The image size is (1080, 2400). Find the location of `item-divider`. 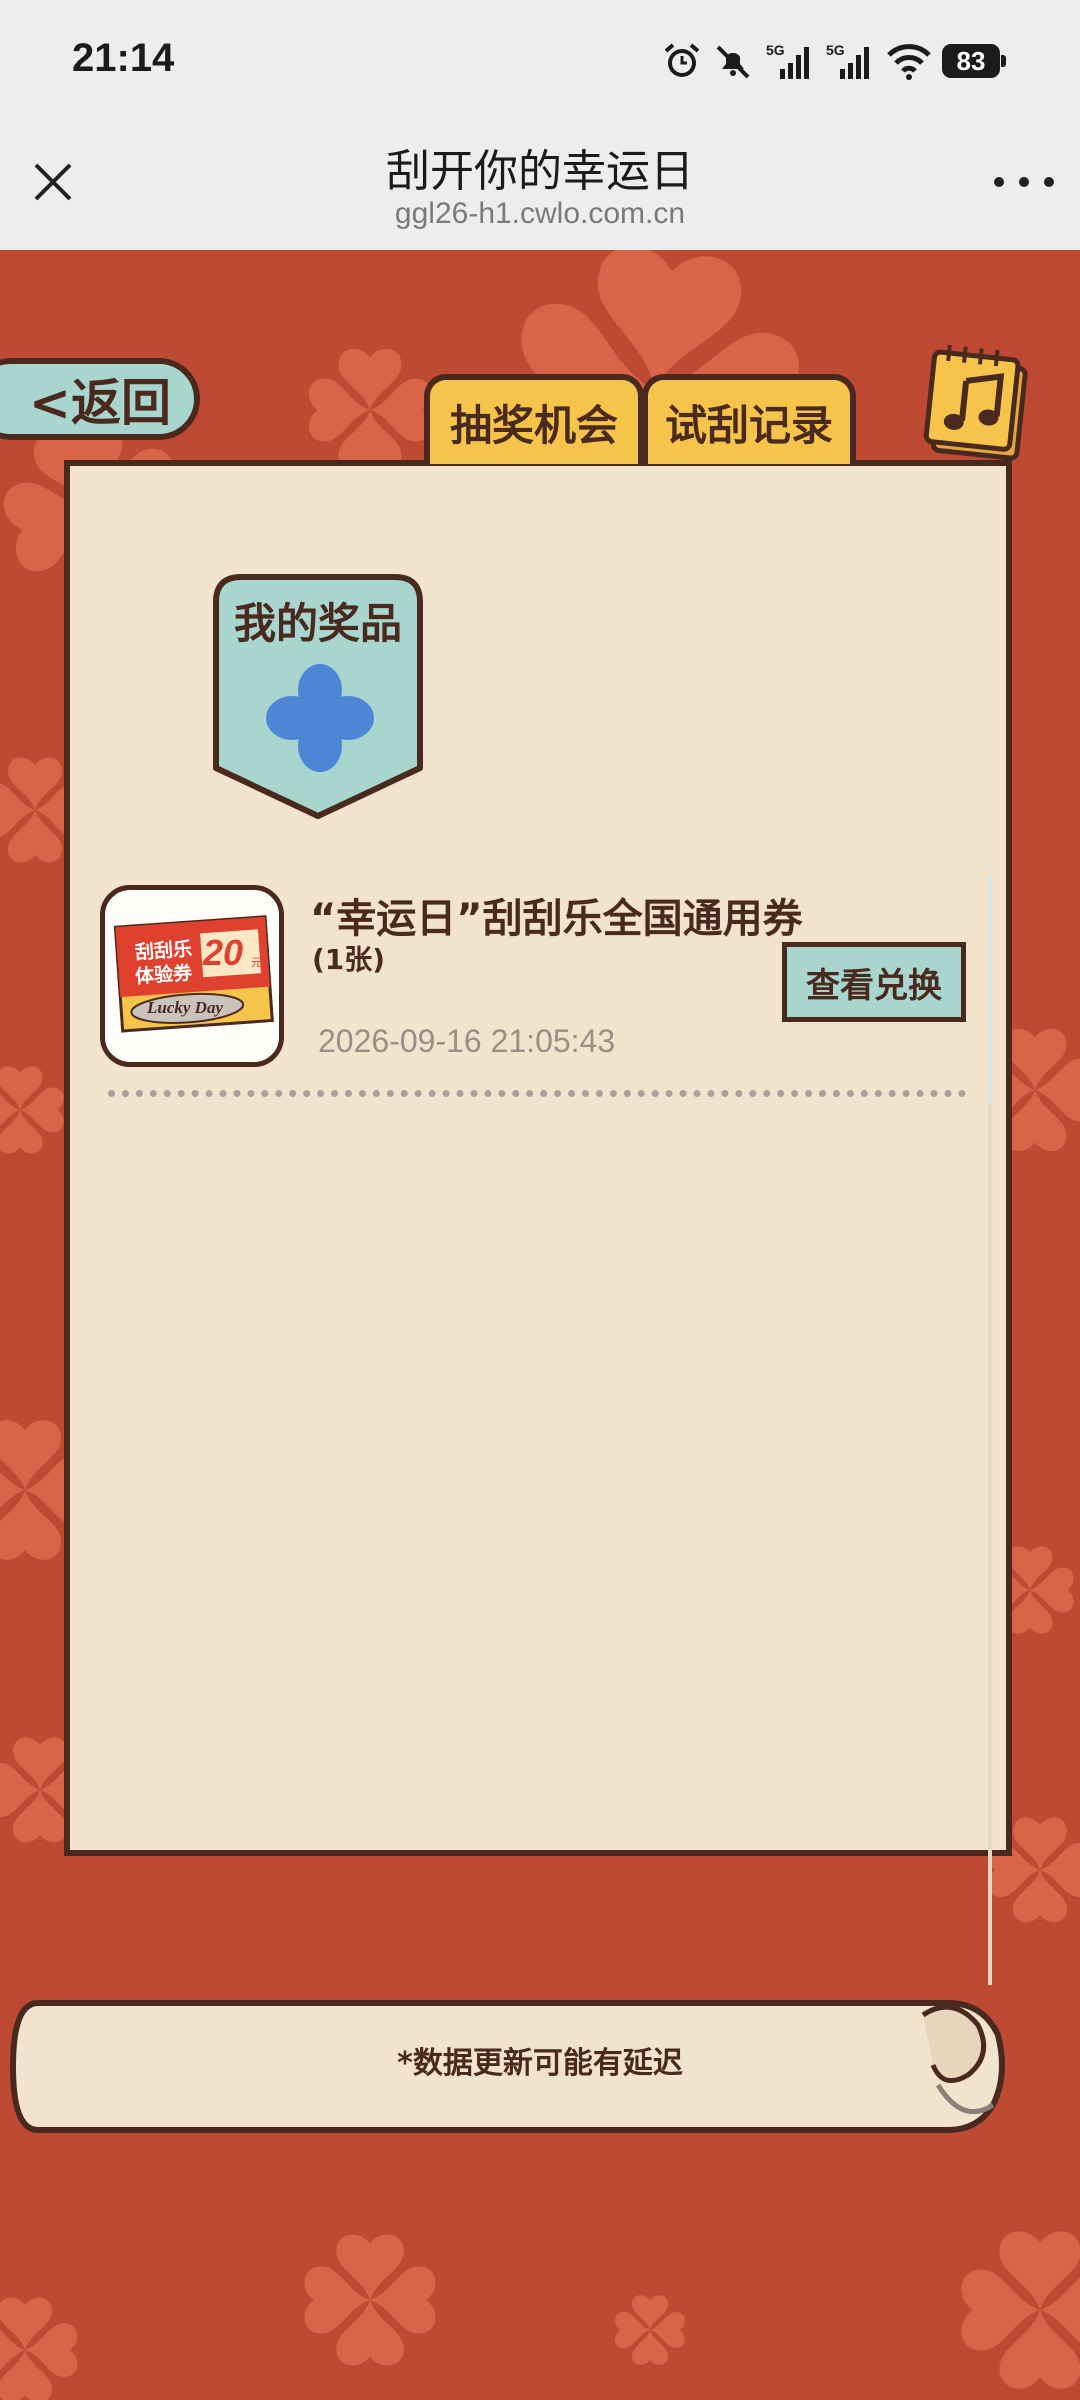

item-divider is located at coordinates (537, 1093).